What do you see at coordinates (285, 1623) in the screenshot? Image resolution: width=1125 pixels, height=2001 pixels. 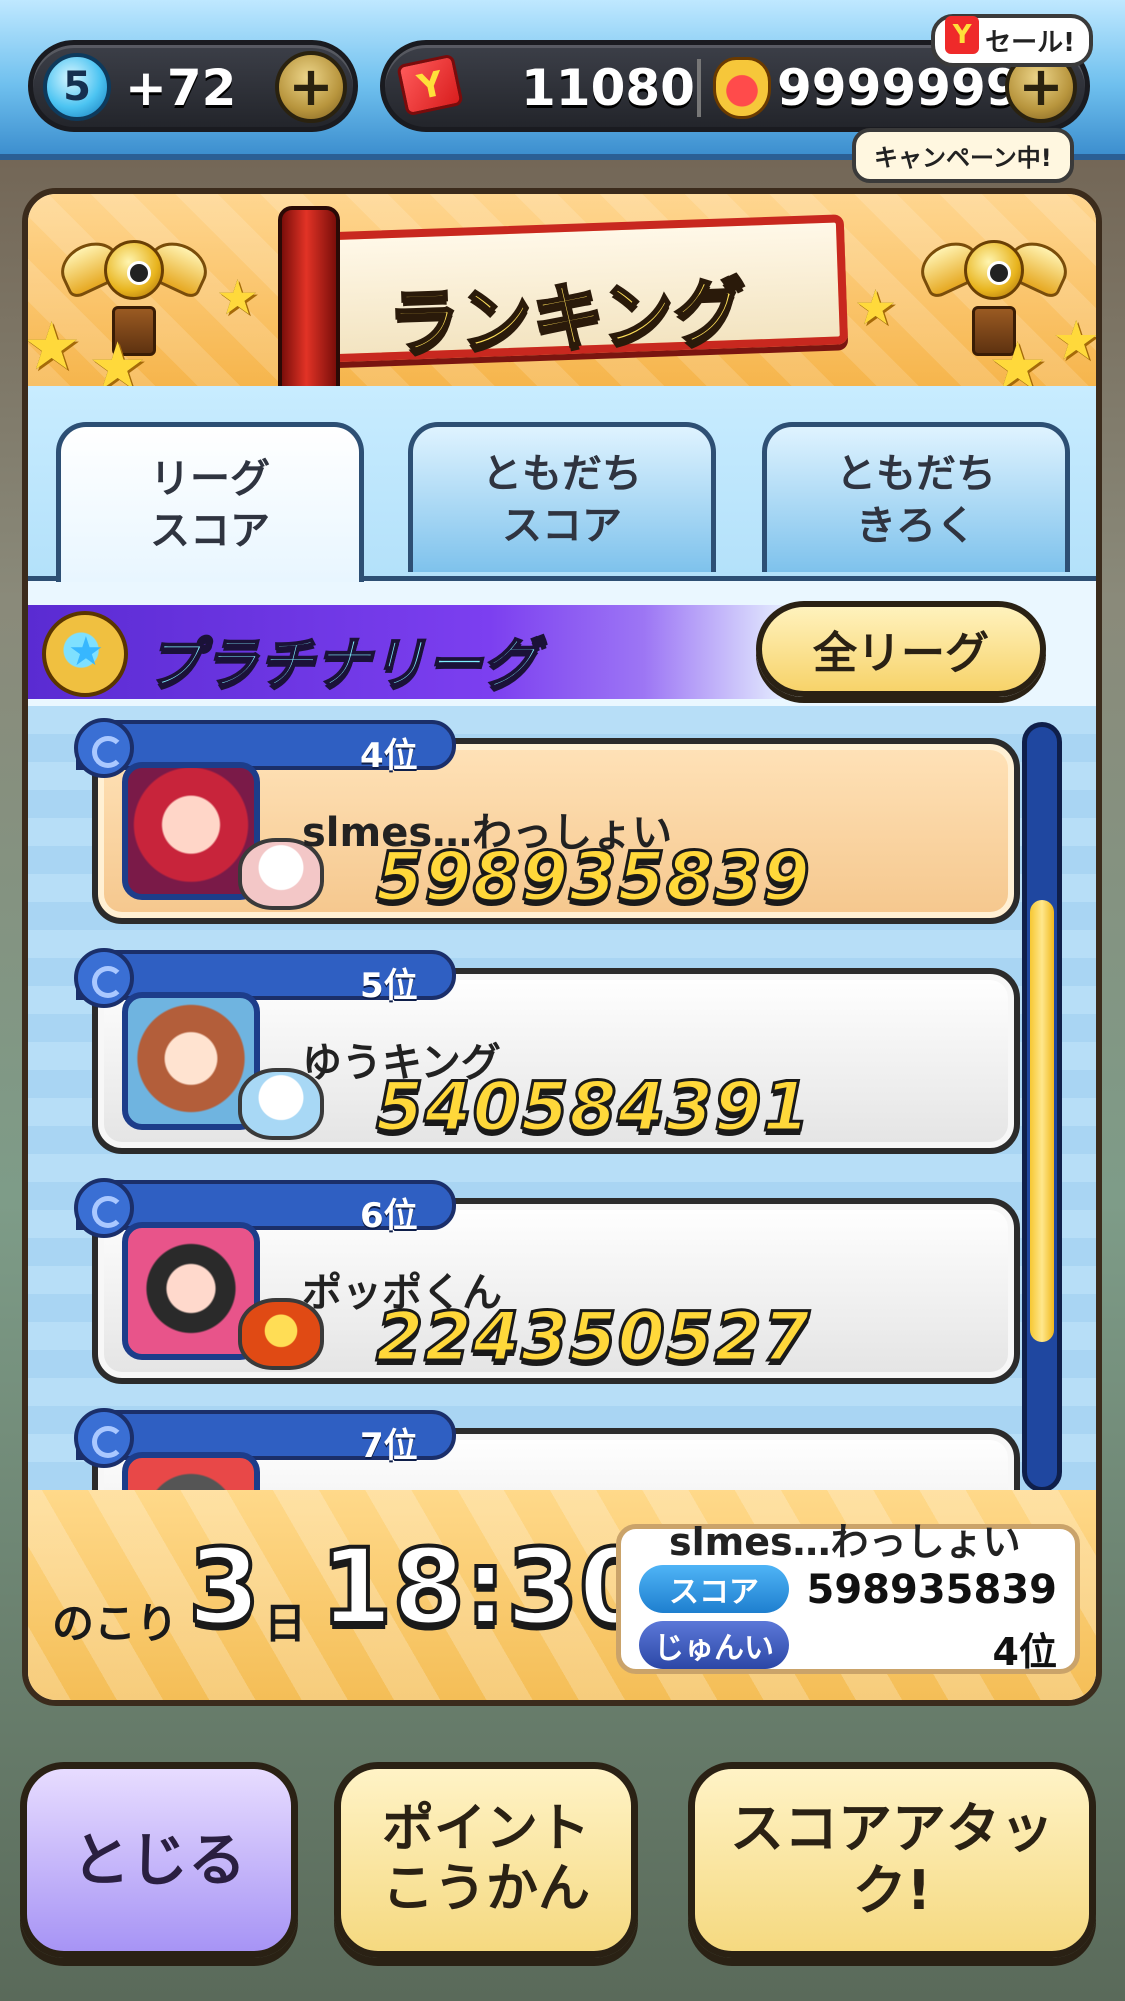 I see `days-unit: 日` at bounding box center [285, 1623].